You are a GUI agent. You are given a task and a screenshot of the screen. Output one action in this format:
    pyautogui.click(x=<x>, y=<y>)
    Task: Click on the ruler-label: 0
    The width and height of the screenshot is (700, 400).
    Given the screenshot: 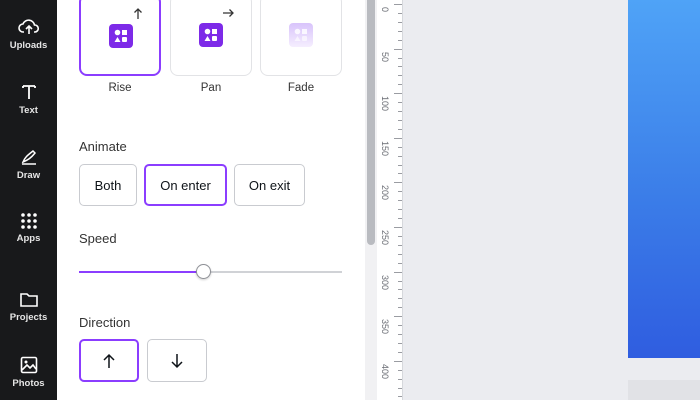 What is the action you would take?
    pyautogui.click(x=385, y=10)
    